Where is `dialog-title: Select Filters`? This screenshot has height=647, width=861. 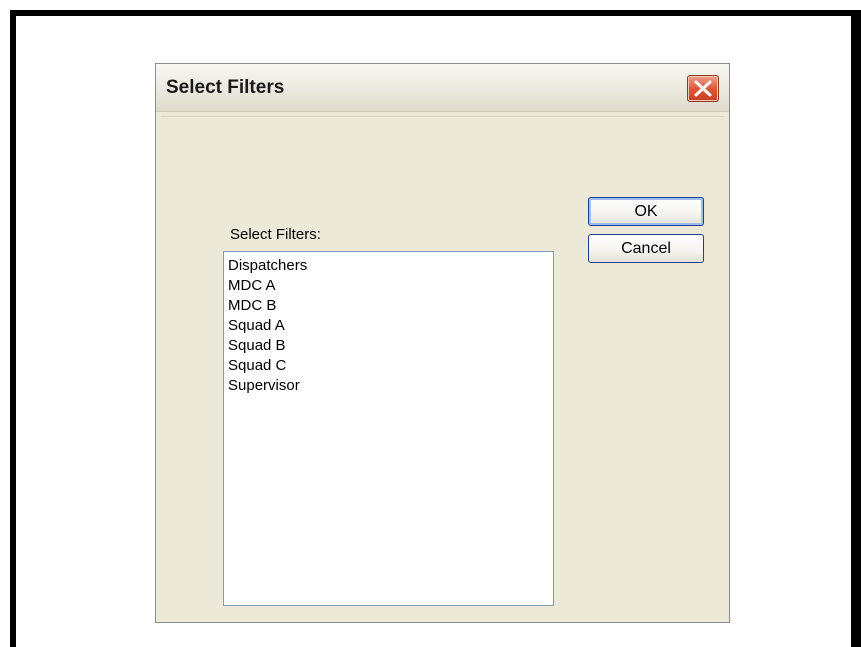
dialog-title: Select Filters is located at coordinates (225, 87).